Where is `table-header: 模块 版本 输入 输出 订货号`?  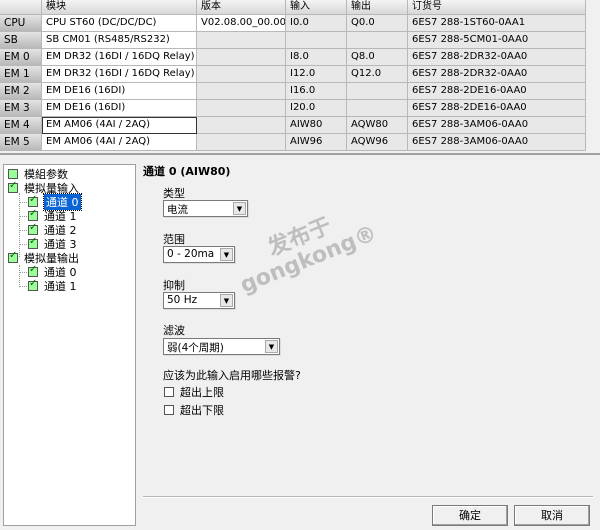 table-header: 模块 版本 输入 输出 订货号 is located at coordinates (293, 7).